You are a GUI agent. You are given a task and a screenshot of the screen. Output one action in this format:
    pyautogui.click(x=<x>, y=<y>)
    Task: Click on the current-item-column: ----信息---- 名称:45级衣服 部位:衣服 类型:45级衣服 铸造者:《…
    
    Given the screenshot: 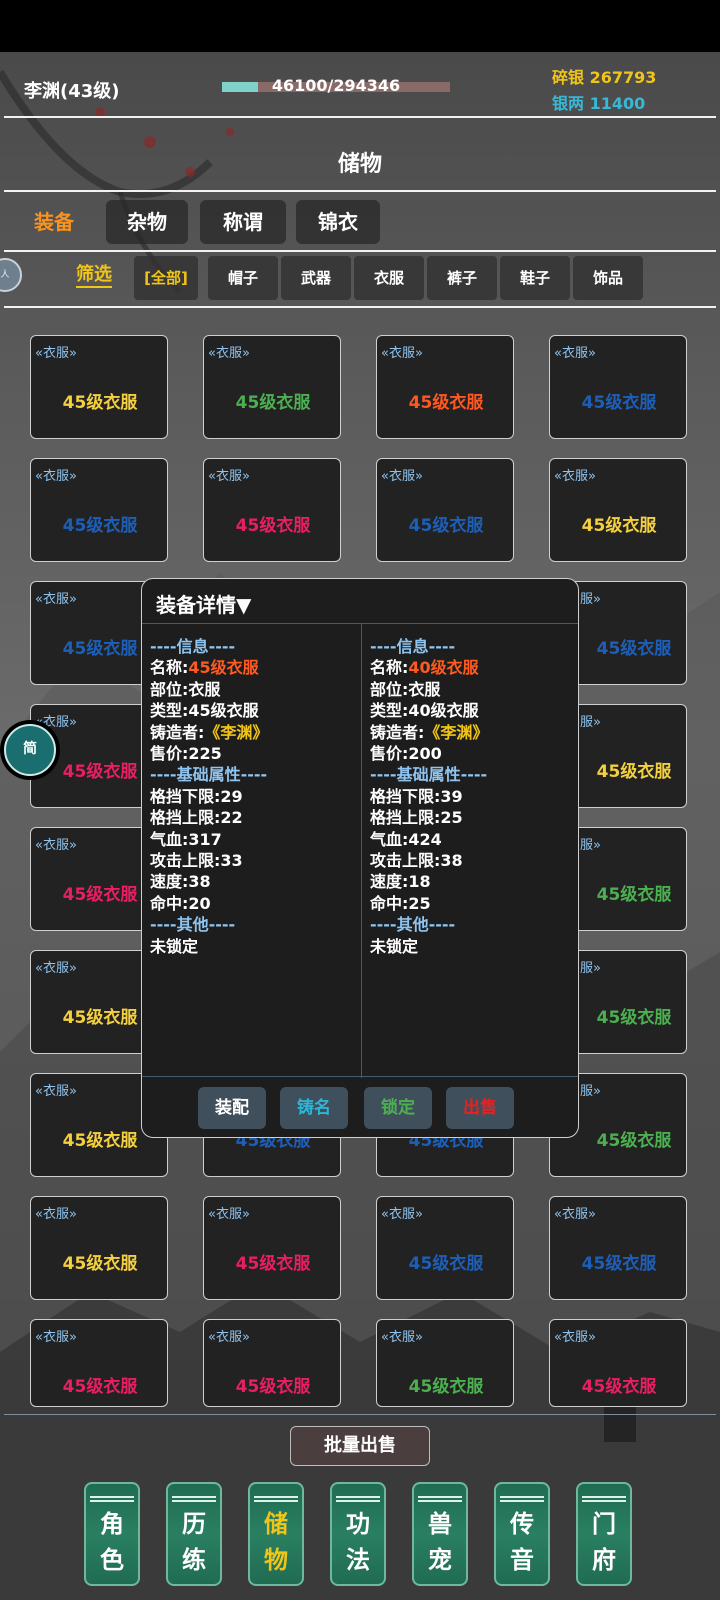 What is the action you would take?
    pyautogui.click(x=209, y=796)
    